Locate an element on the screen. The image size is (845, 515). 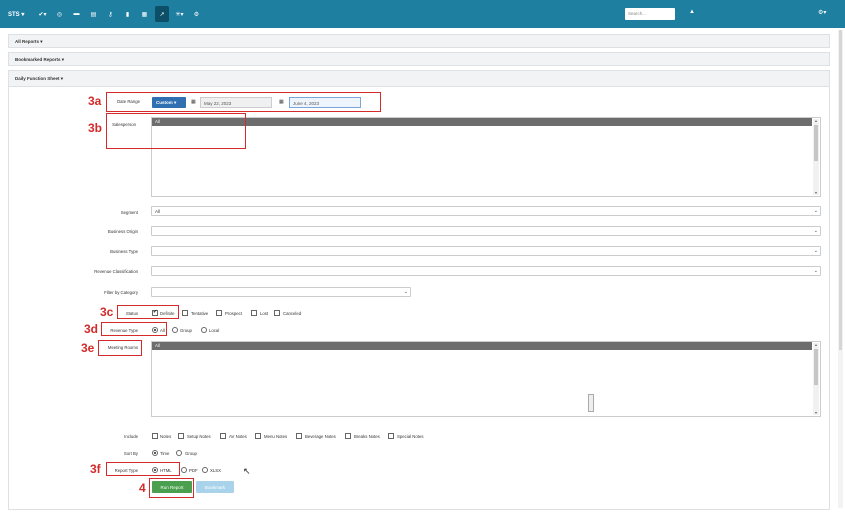
globe-icon: ◎ is located at coordinates (59, 14).